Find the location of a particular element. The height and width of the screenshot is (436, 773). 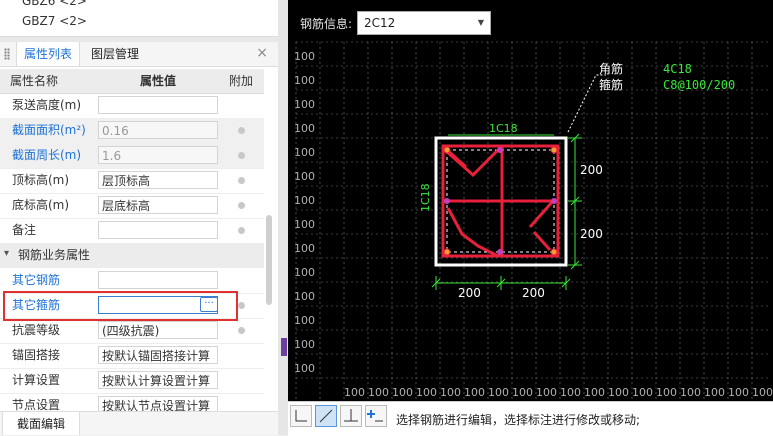

baseline-icon is located at coordinates (351, 416).